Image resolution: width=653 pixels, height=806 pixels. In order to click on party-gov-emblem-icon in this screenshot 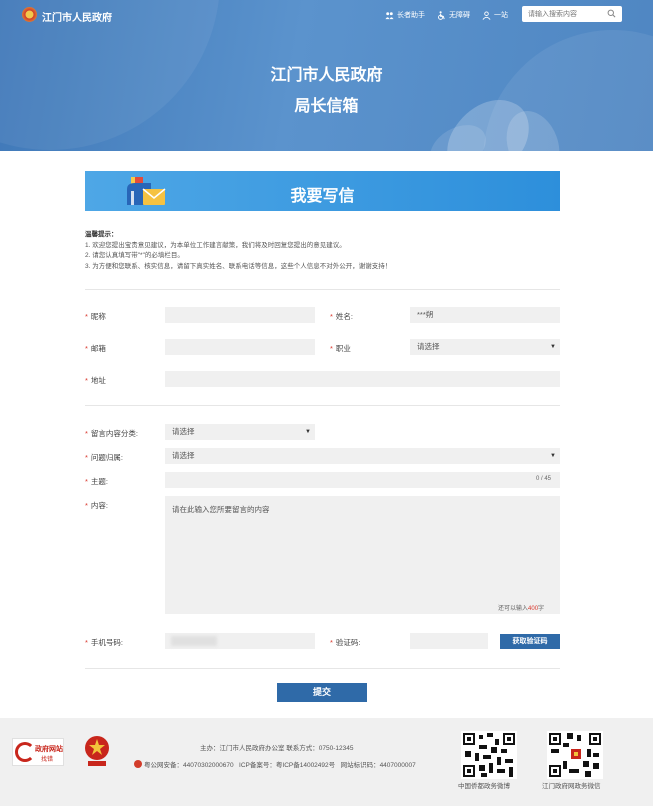, I will do `click(97, 751)`.